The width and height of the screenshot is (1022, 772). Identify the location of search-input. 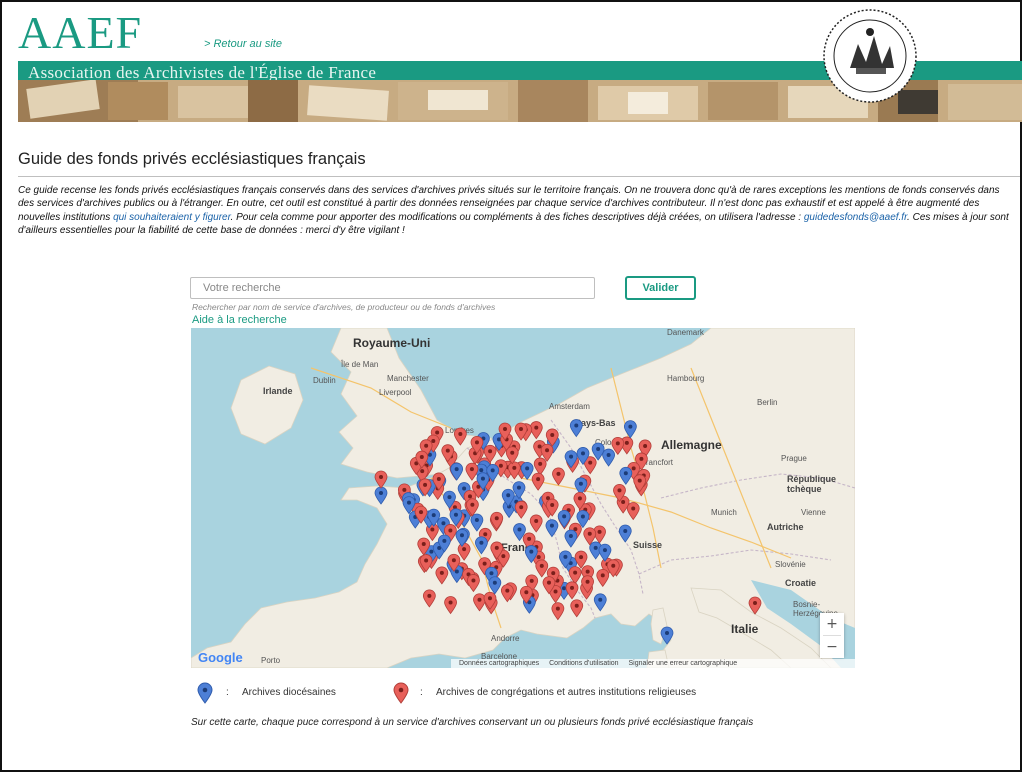
(392, 288).